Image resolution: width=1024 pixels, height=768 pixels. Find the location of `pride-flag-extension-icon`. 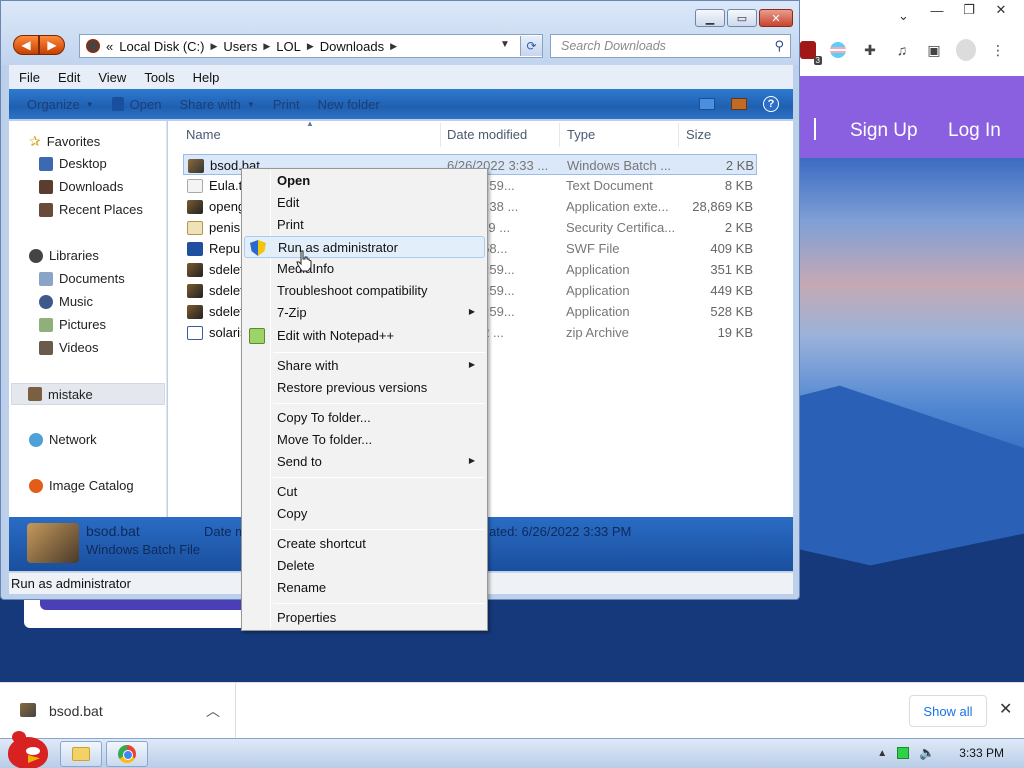

pride-flag-extension-icon is located at coordinates (838, 50).